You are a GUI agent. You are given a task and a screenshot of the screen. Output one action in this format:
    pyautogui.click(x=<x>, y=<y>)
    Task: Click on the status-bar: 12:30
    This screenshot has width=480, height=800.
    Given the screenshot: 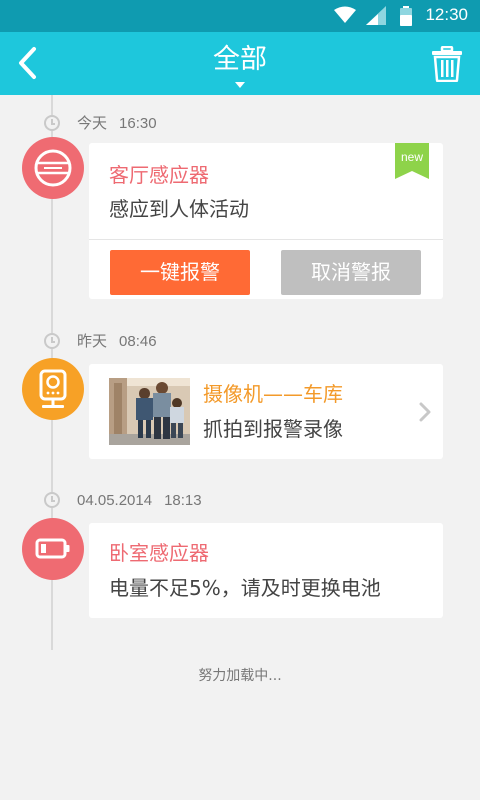 What is the action you would take?
    pyautogui.click(x=240, y=16)
    